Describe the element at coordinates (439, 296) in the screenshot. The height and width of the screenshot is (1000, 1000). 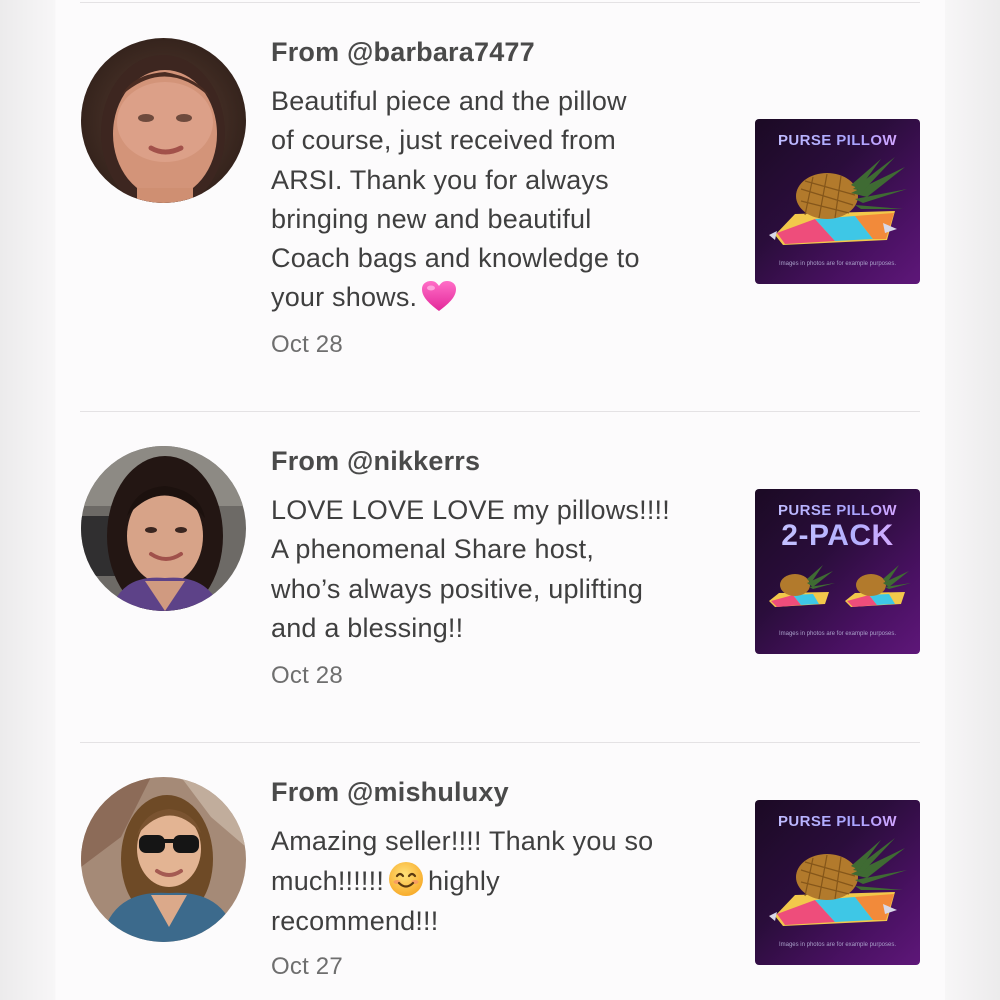
I see `heart-emoji-icon` at that location.